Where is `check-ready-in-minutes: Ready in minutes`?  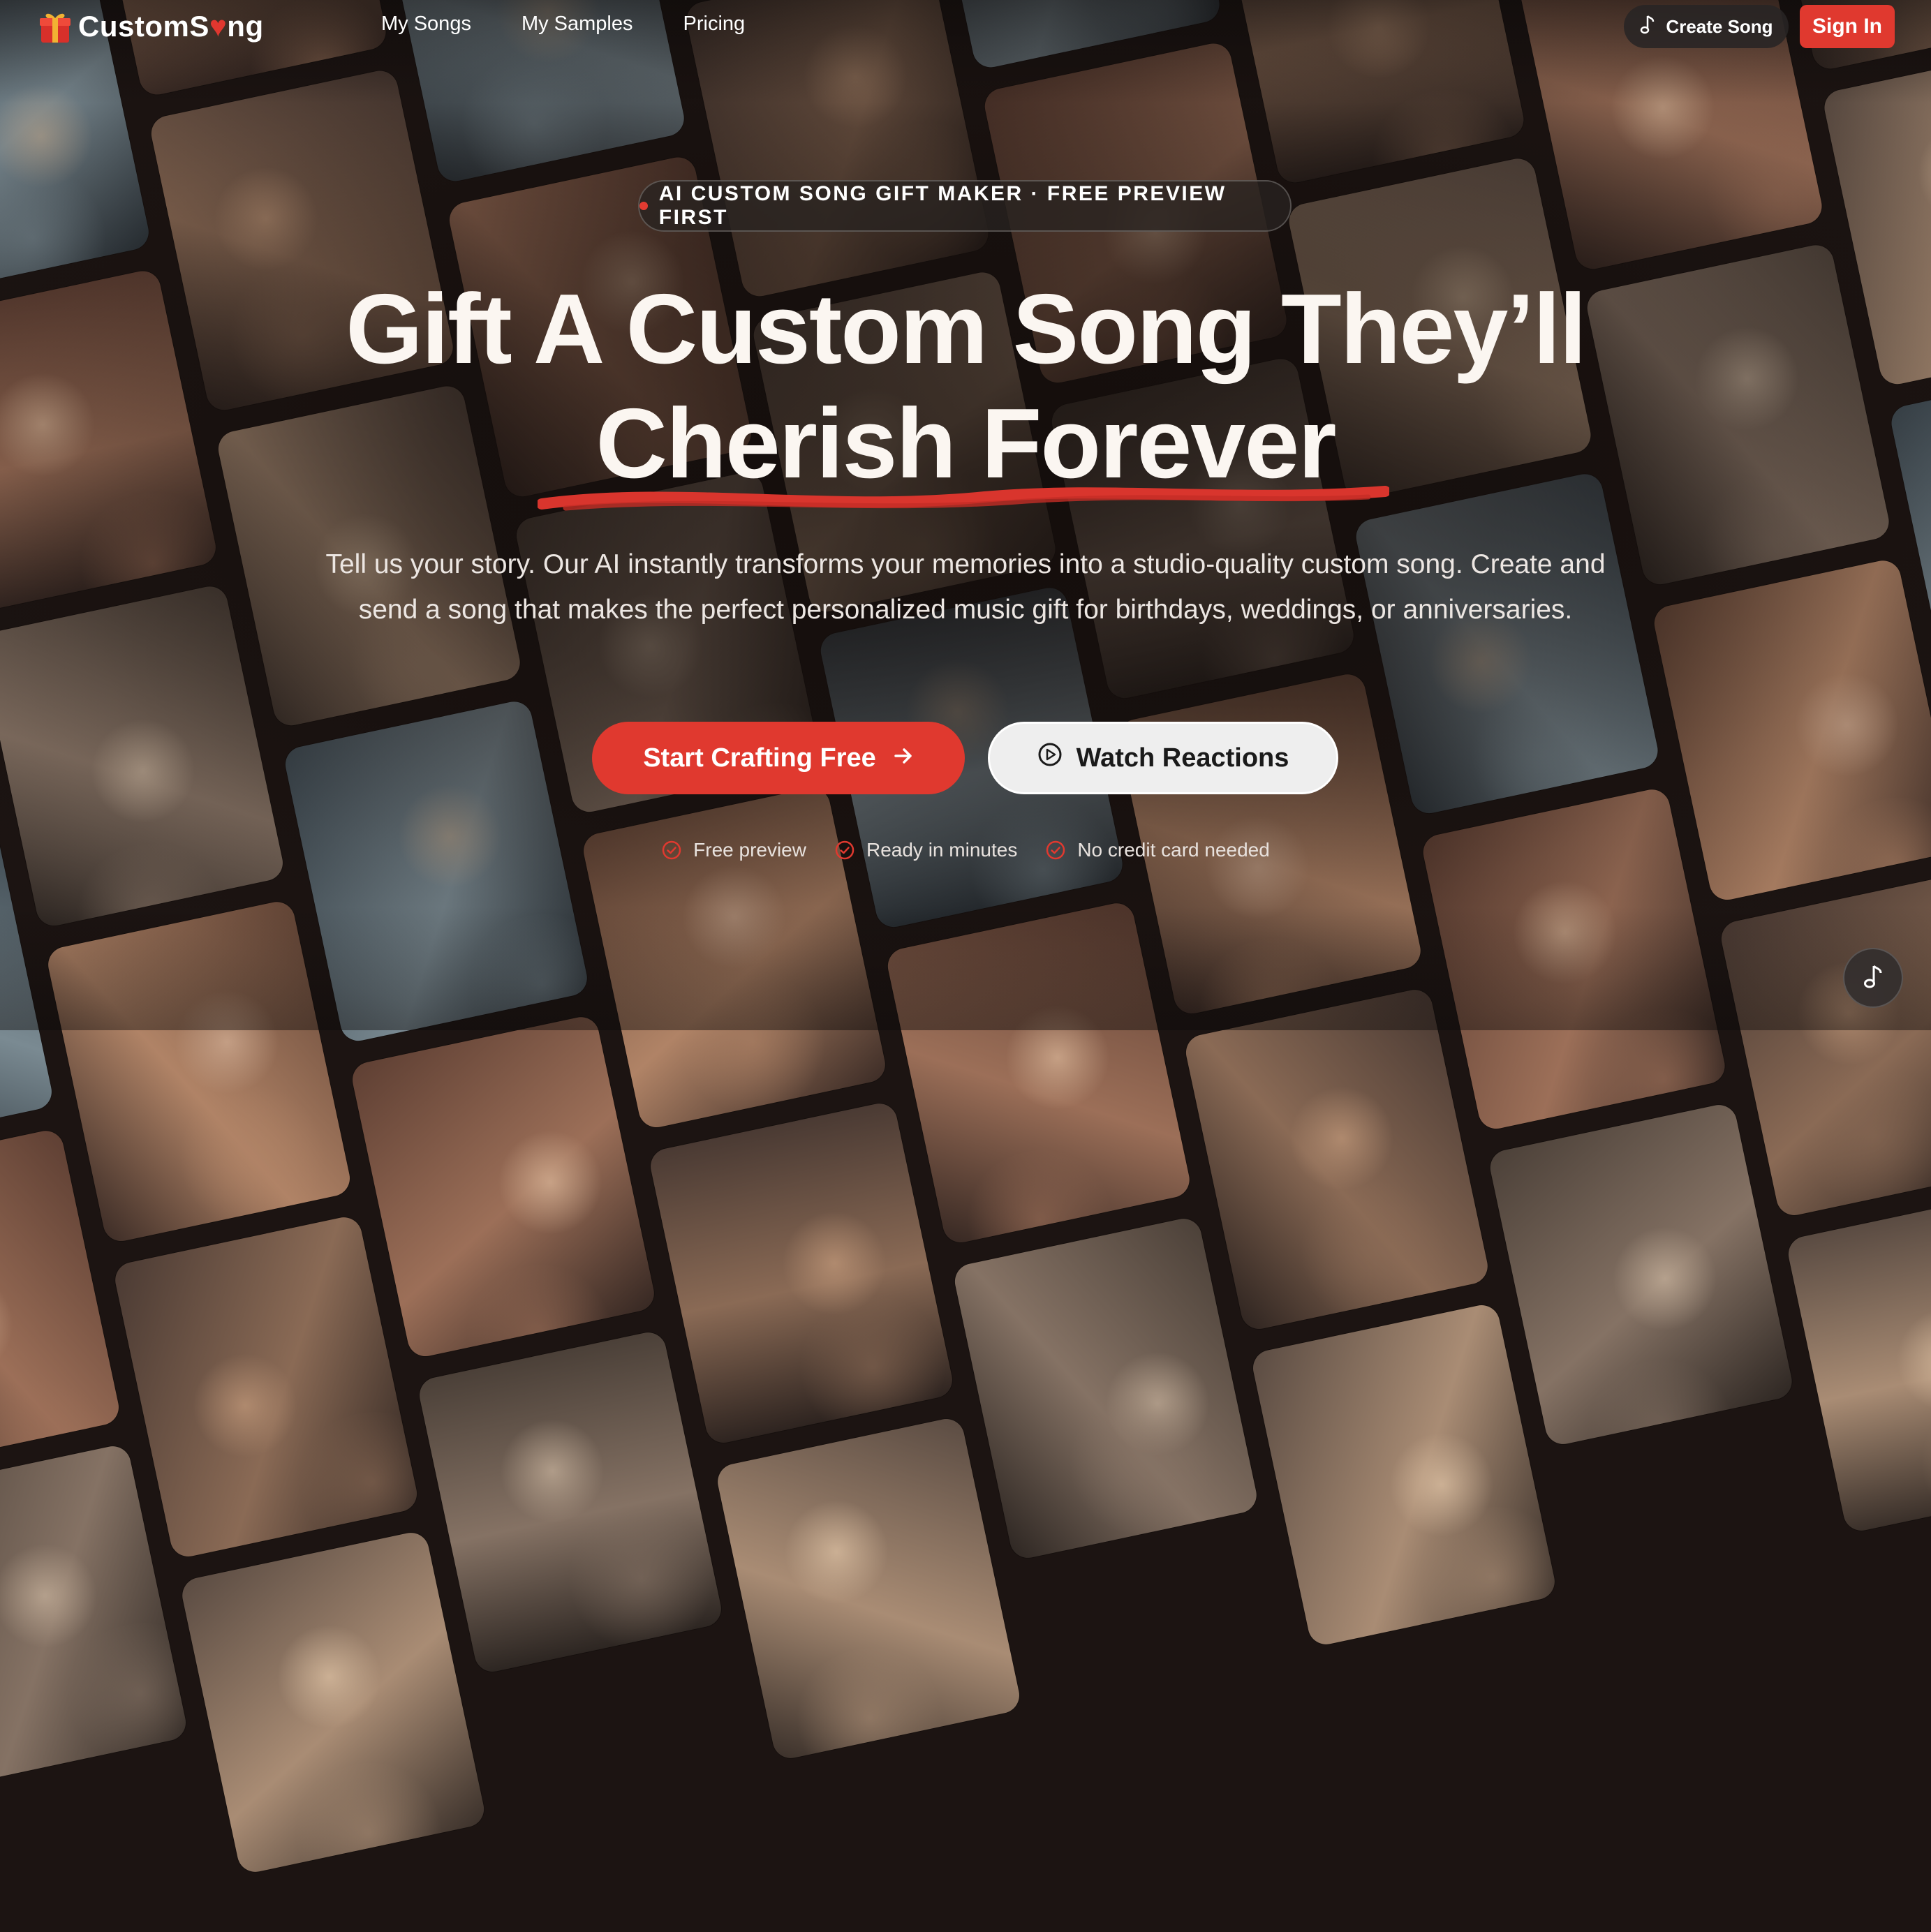
check-ready-in-minutes: Ready in minutes is located at coordinates (925, 850).